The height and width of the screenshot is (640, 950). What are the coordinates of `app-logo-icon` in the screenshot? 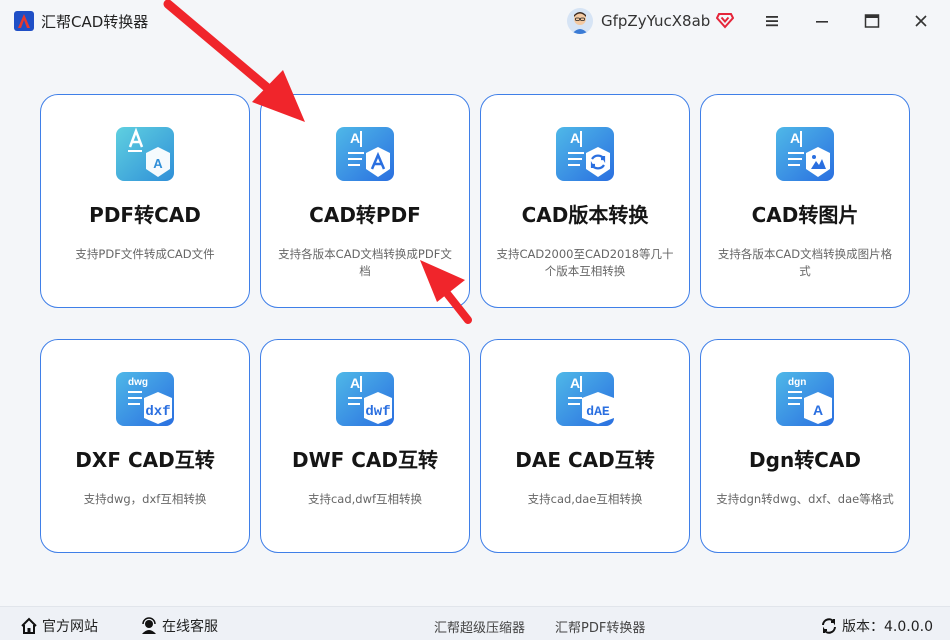 It's located at (24, 21).